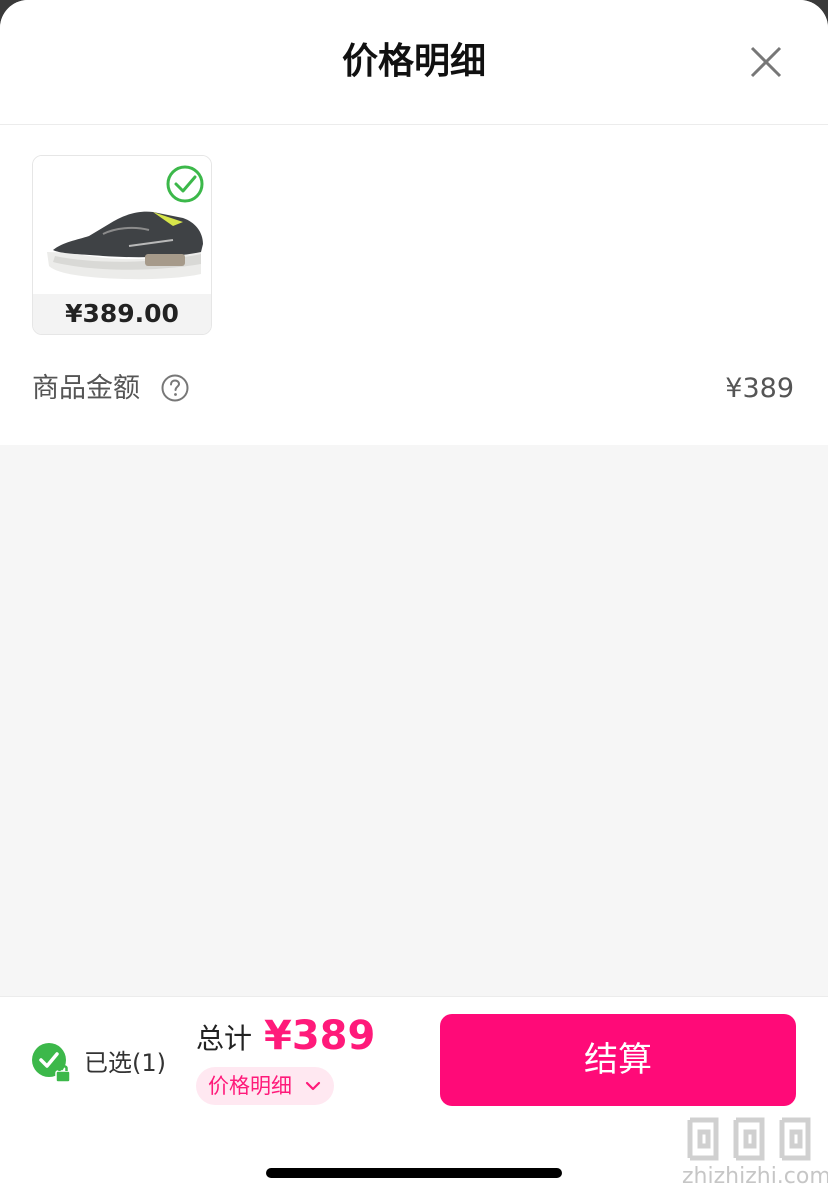 The image size is (828, 1196). Describe the element at coordinates (125, 1063) in the screenshot. I see `selected-count: 已选(1)` at that location.